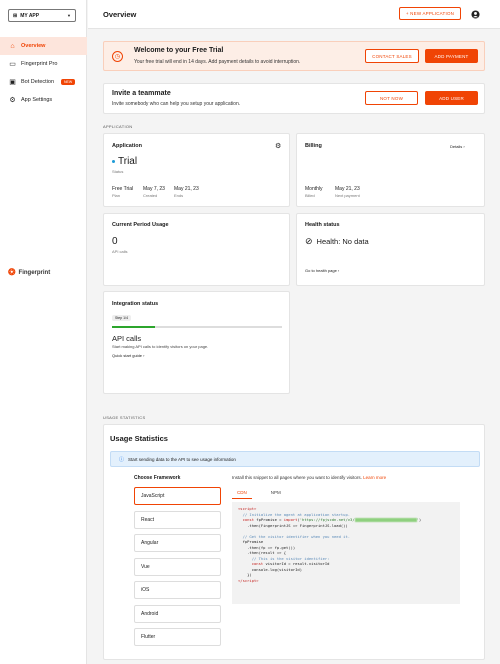  What do you see at coordinates (179, 195) in the screenshot?
I see `ends-label: Ends` at bounding box center [179, 195].